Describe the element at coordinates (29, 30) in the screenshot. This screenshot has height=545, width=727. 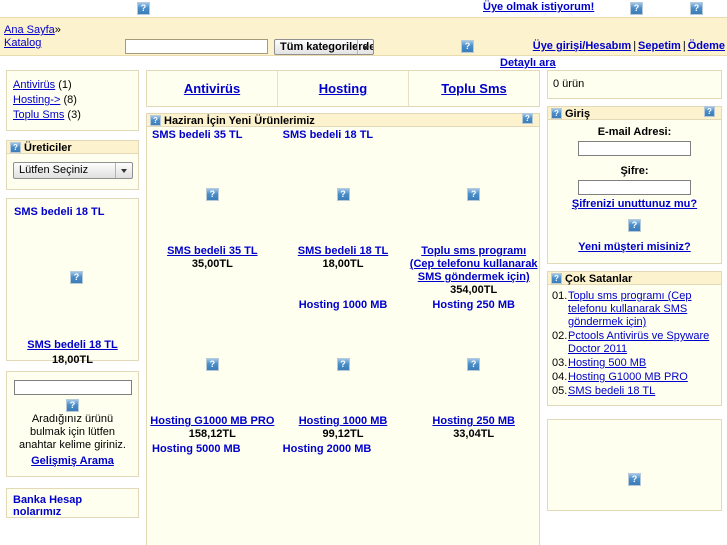
I see `breadcrumb-home: Ana Sayfa` at that location.